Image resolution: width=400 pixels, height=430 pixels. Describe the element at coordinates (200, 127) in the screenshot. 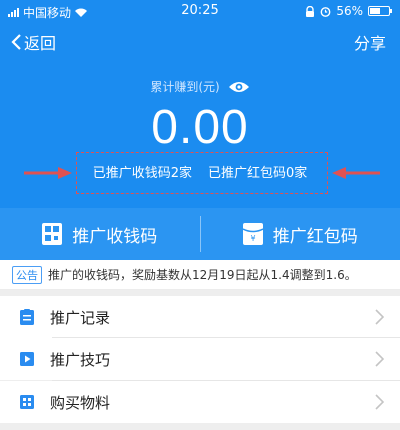

I see `earned-amount: 0.00` at that location.